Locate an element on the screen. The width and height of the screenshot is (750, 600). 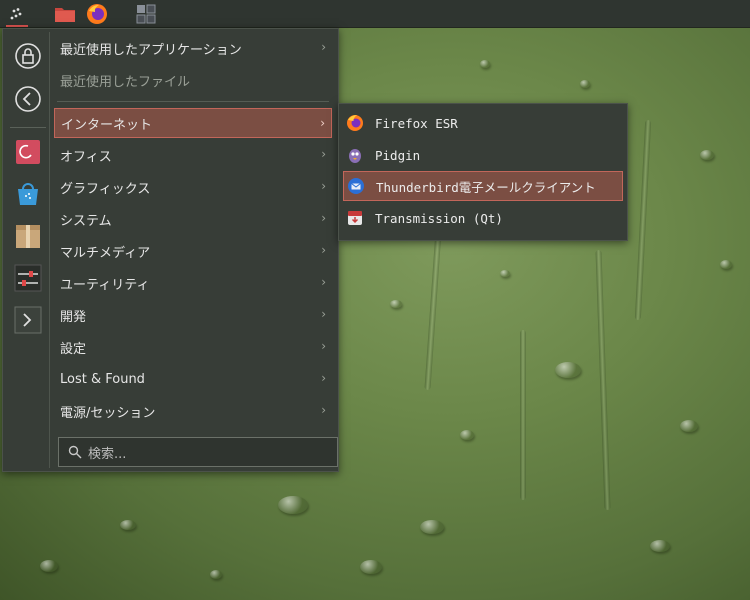
submenu-item-label: Firefox ESR is located at coordinates (416, 123).